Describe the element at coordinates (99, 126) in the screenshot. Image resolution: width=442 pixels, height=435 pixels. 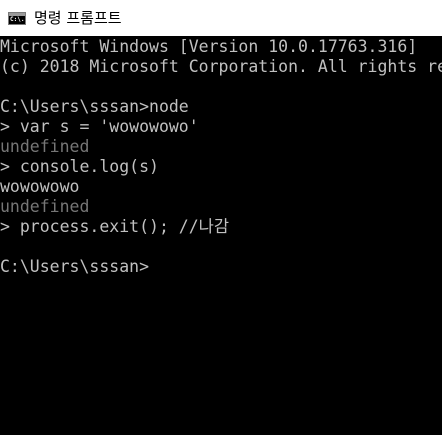
I see `console-line-var: > var s = 'wowowowo'` at that location.